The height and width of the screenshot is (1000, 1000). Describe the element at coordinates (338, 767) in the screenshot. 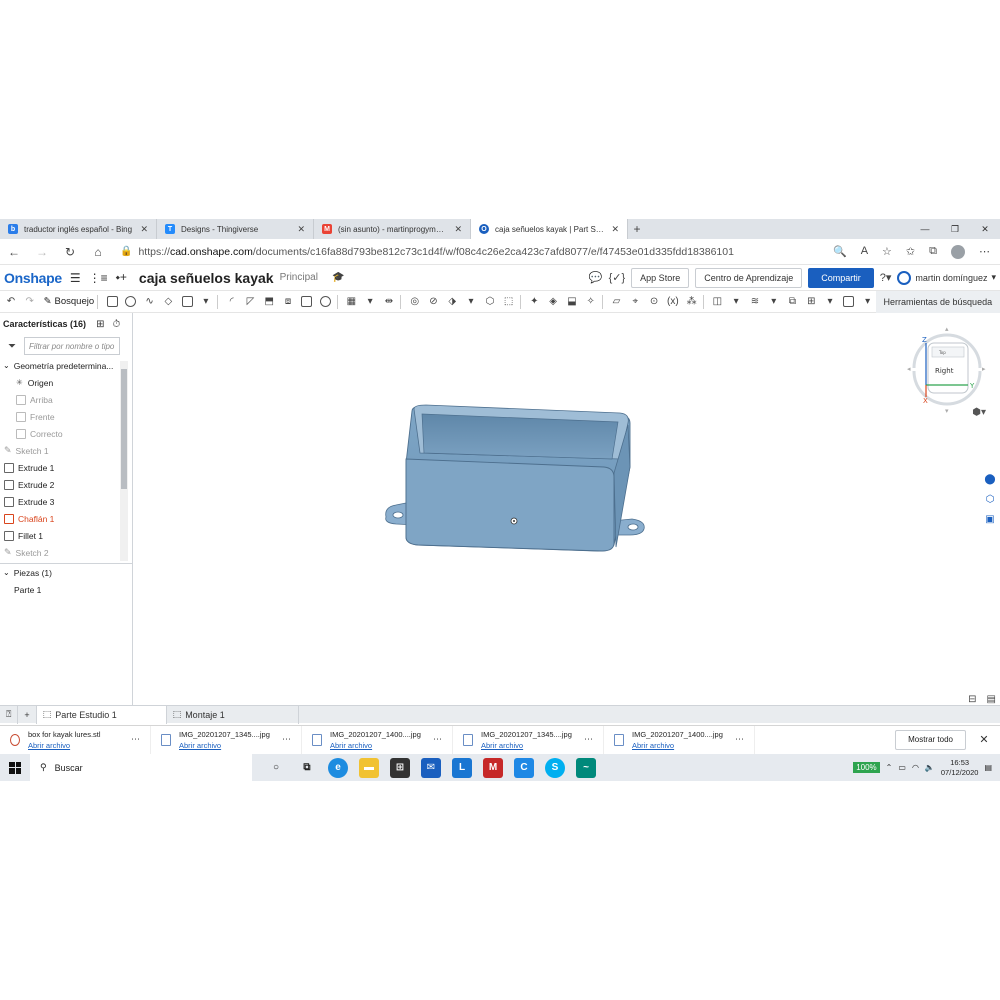

I see `edge-icon: e` at that location.